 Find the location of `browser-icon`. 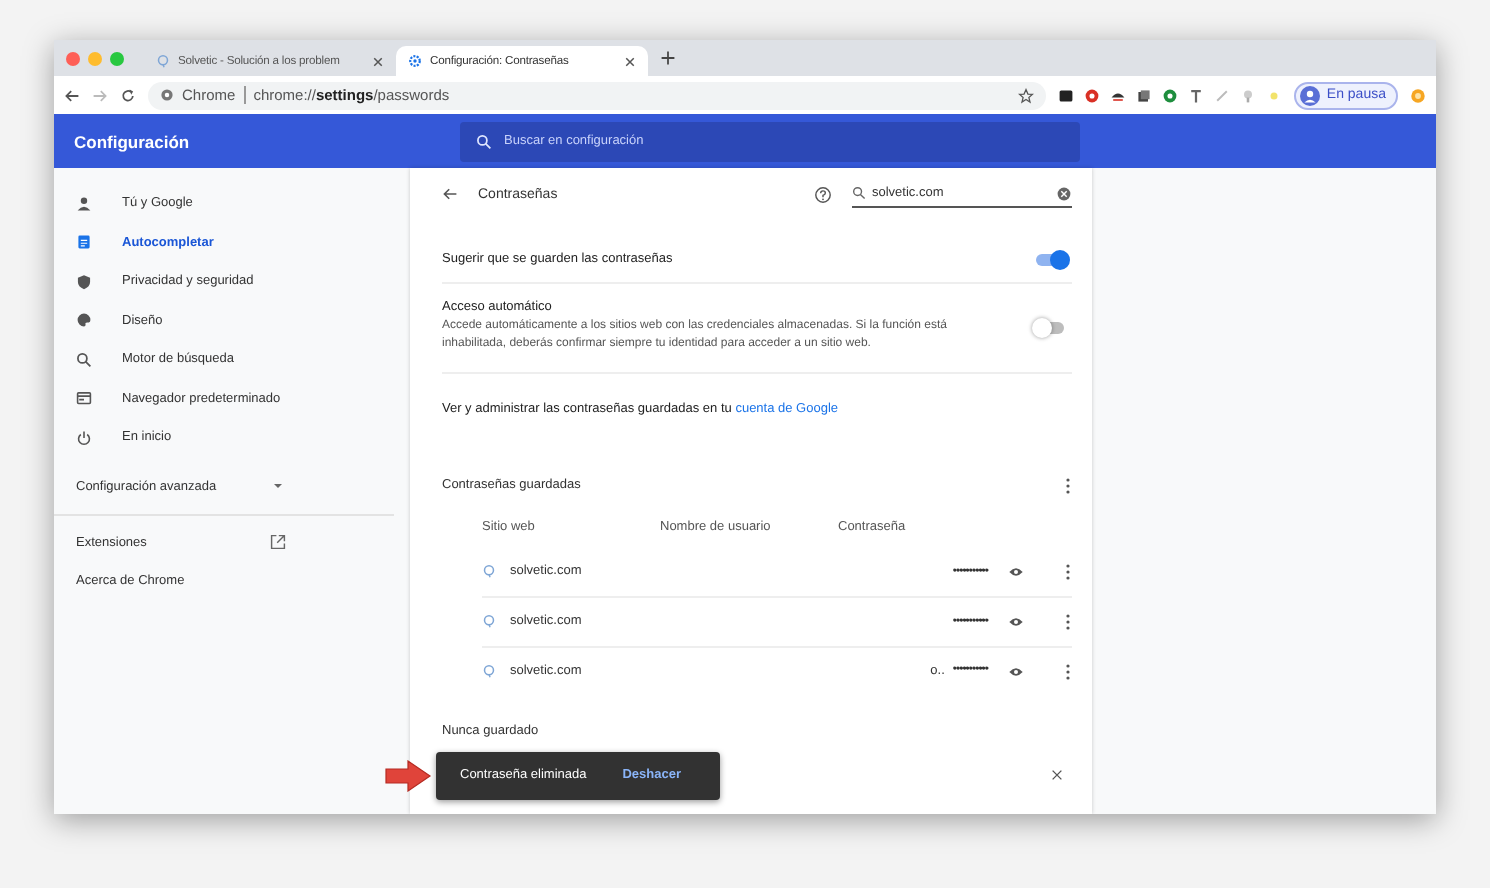

browser-icon is located at coordinates (84, 398).